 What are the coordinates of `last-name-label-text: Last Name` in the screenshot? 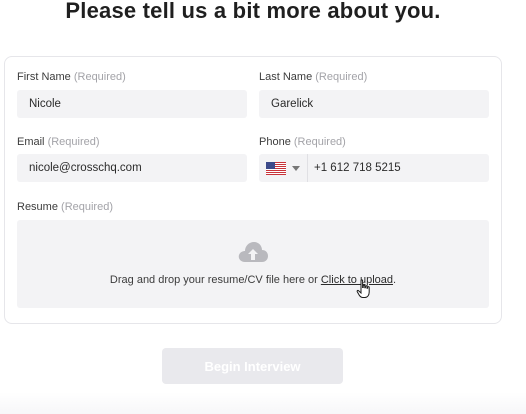 It's located at (286, 77).